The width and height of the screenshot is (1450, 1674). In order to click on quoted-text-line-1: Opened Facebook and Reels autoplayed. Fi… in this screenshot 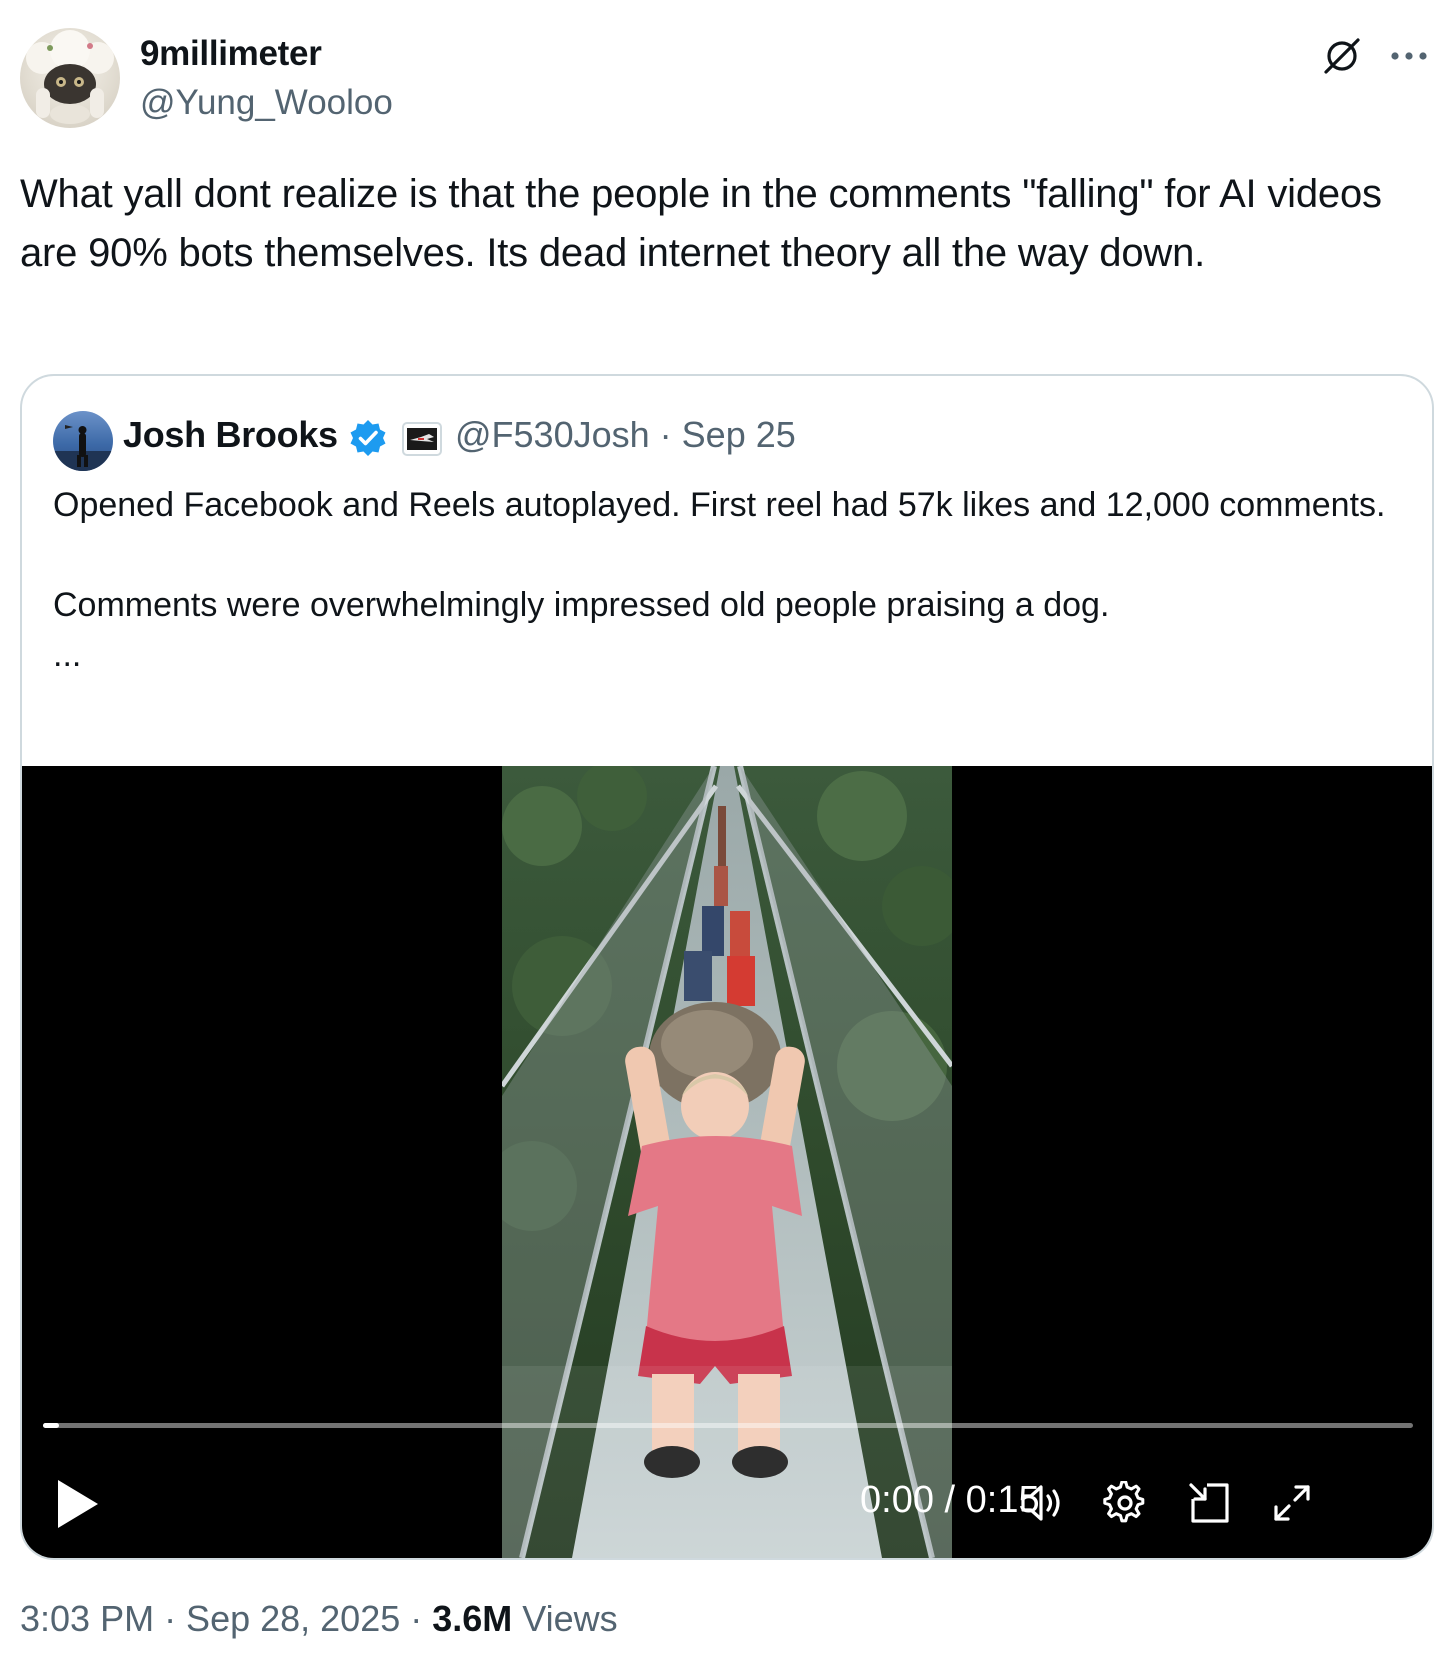, I will do `click(719, 505)`.